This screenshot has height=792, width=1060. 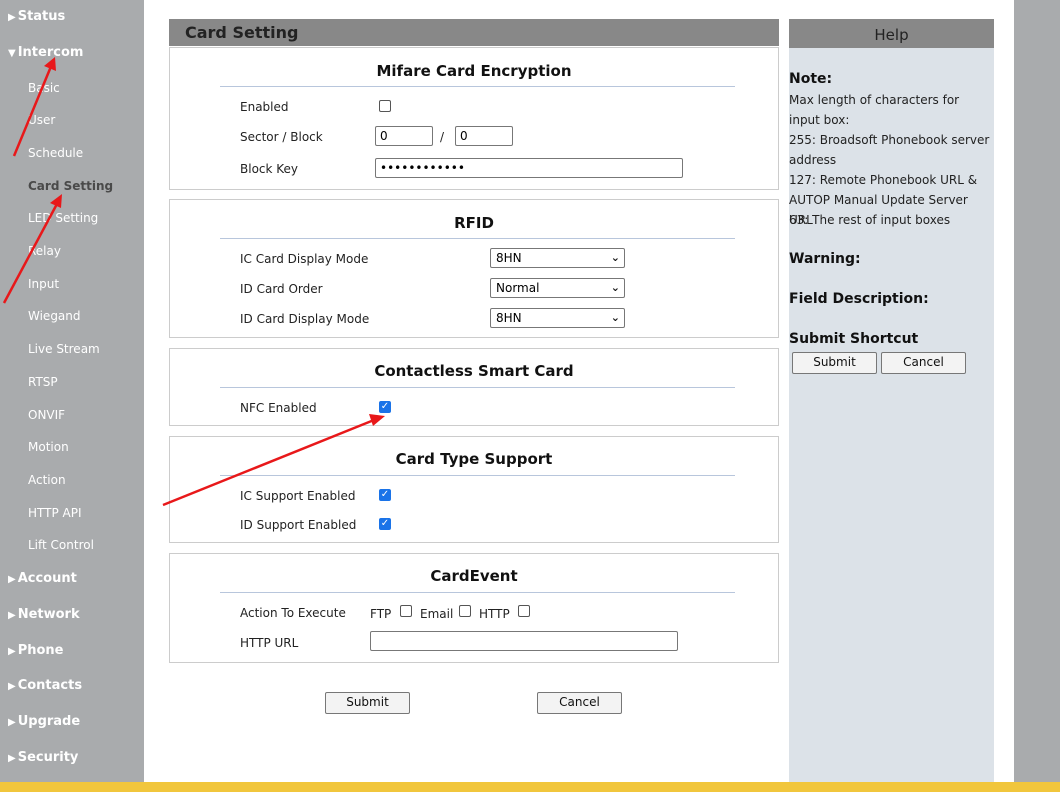 I want to click on warning-heading: Warning:, so click(x=825, y=259).